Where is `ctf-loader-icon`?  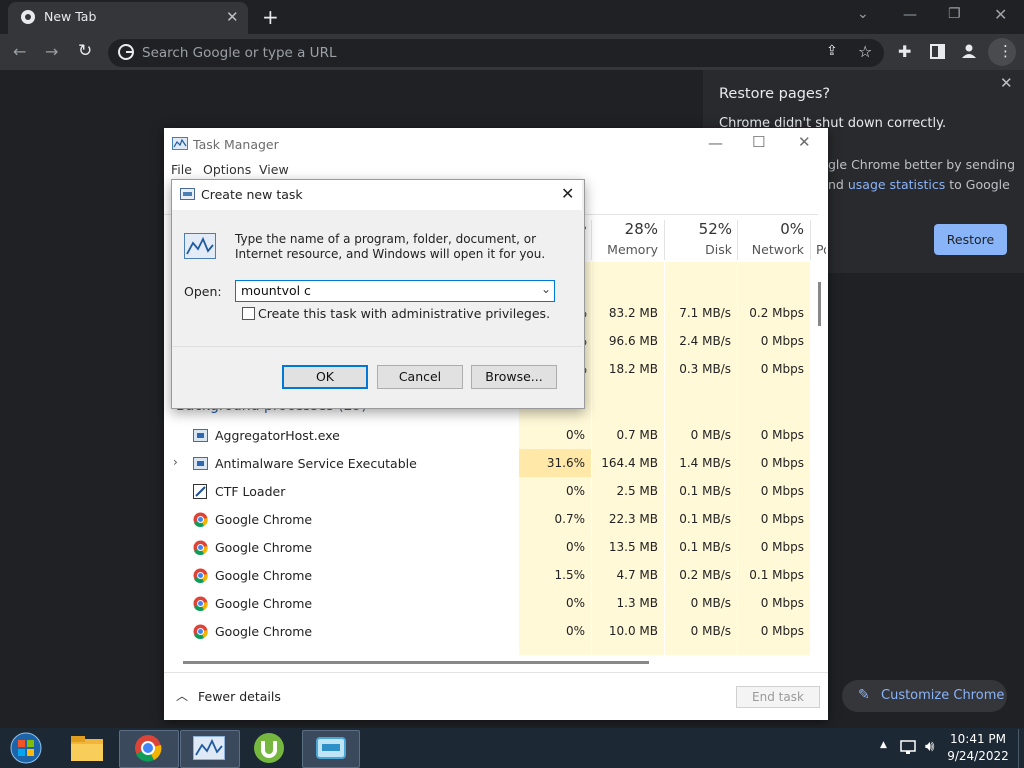 ctf-loader-icon is located at coordinates (200, 491).